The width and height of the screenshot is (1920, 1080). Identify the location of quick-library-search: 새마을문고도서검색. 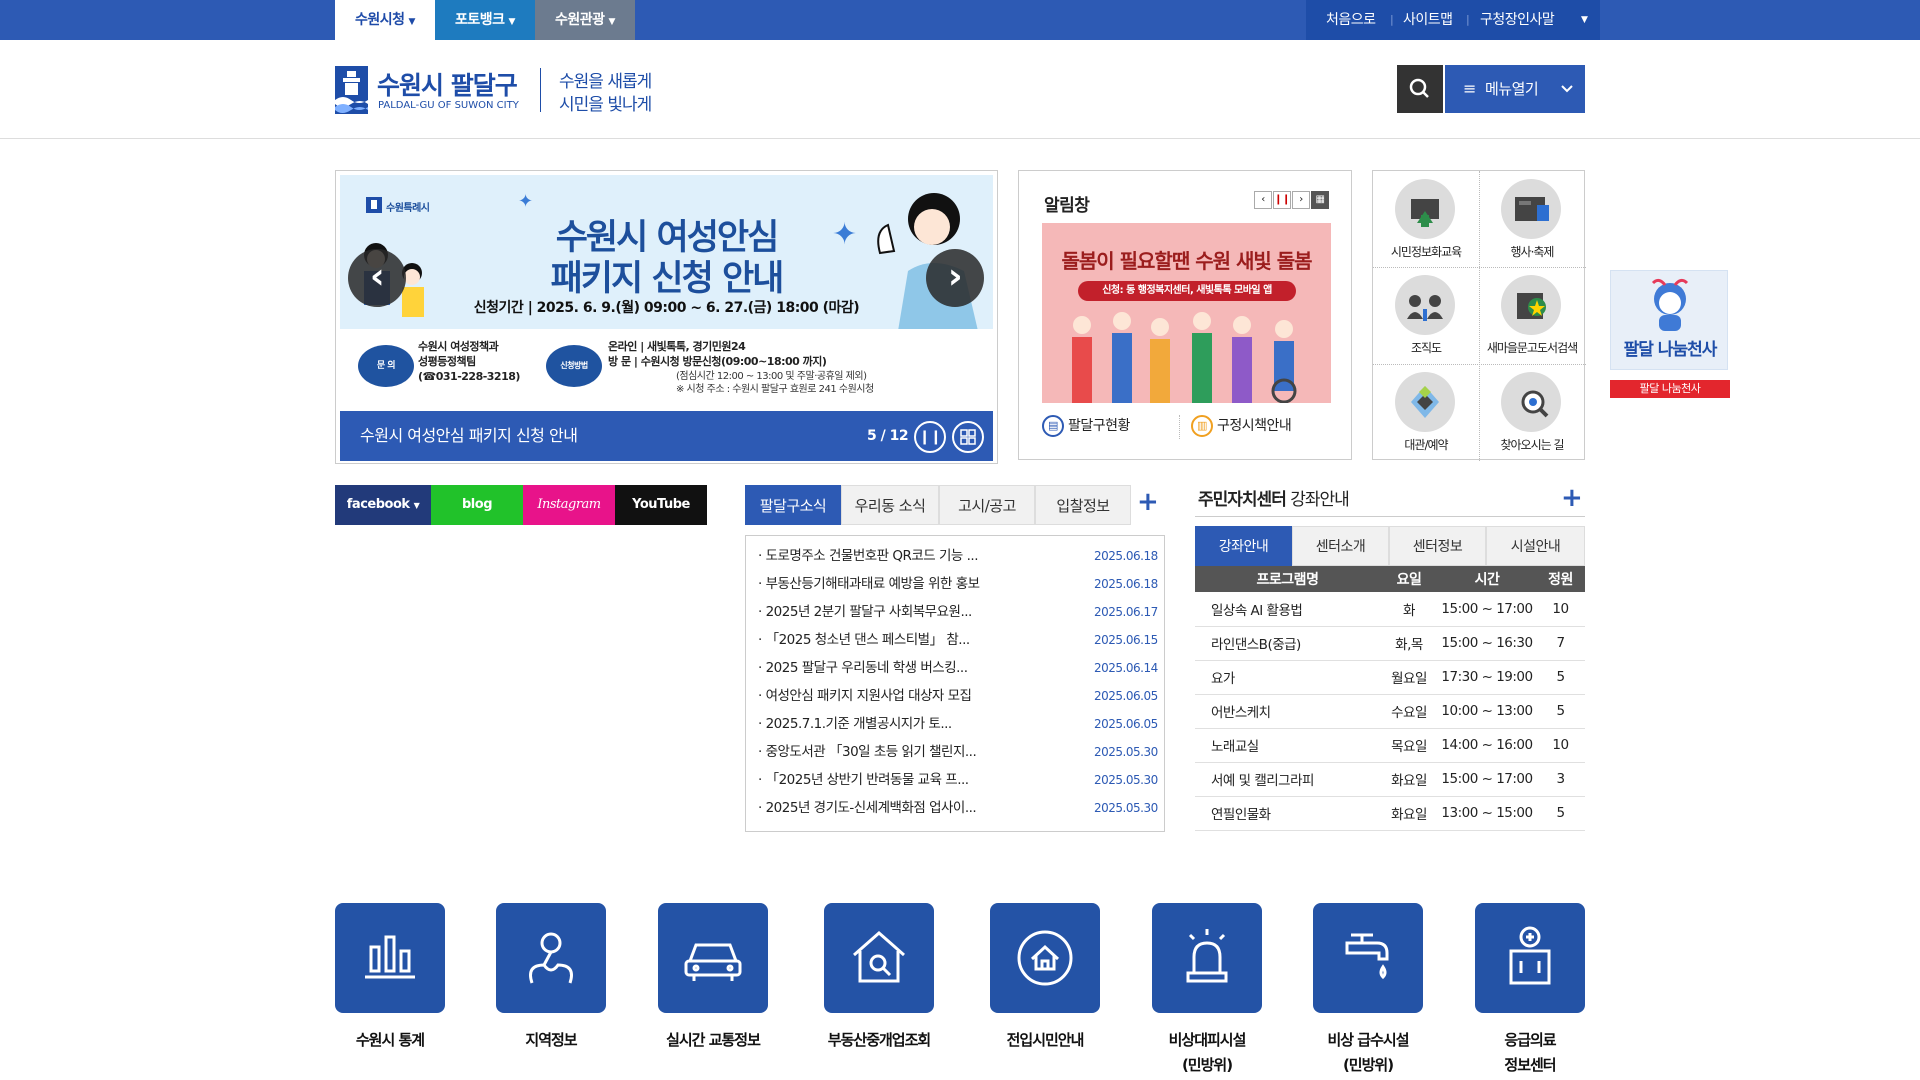
(1532, 315).